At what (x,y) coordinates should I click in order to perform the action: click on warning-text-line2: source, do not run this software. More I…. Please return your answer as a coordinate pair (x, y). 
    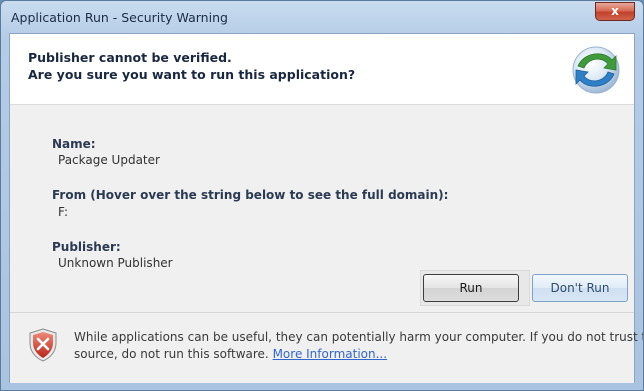
    Looking at the image, I should click on (230, 354).